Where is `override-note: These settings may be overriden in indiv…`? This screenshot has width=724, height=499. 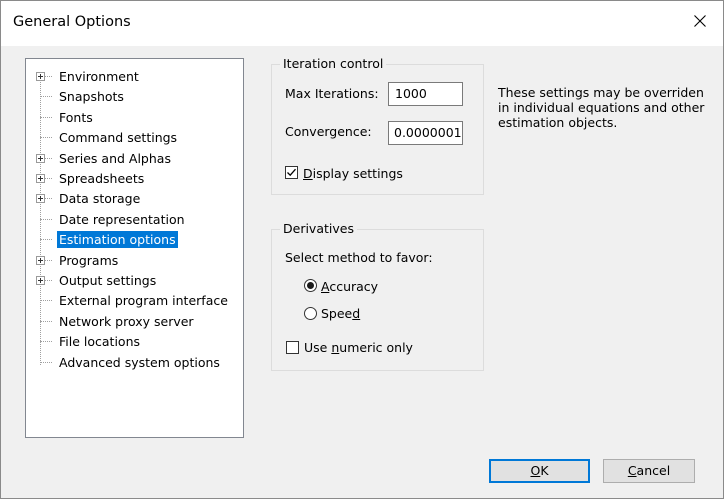 override-note: These settings may be overriden in indiv… is located at coordinates (601, 107).